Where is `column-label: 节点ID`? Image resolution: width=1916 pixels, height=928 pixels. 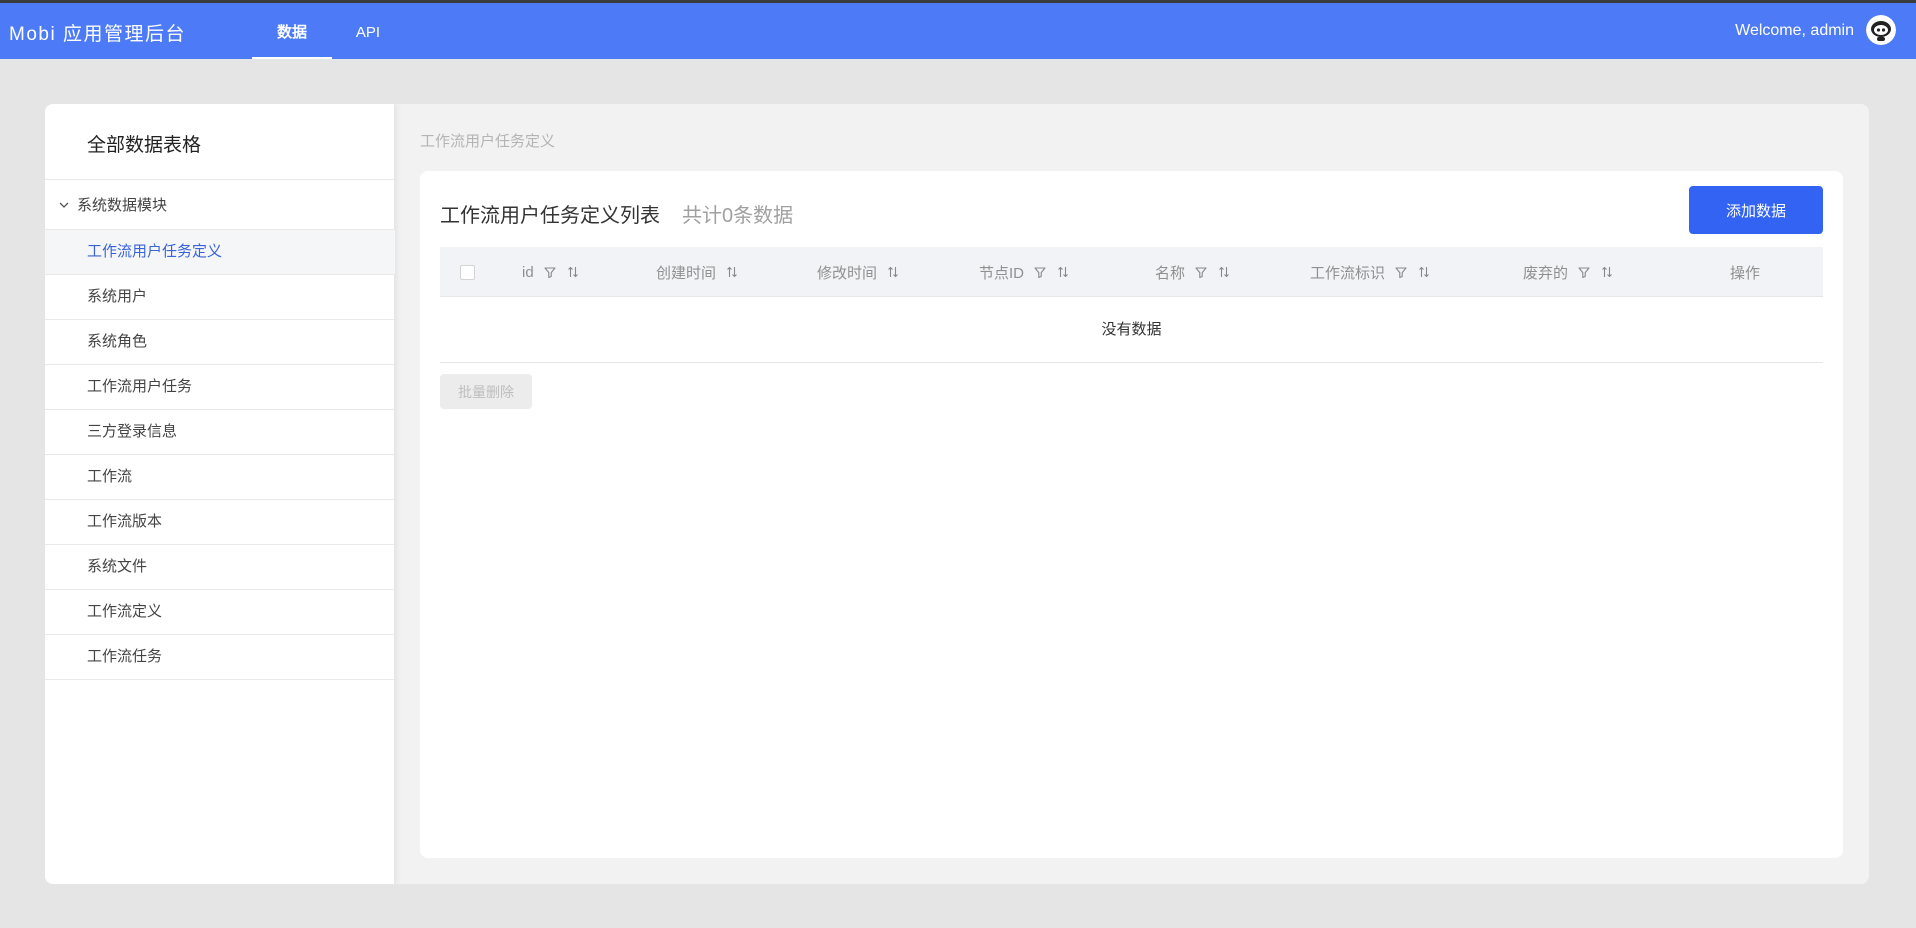
column-label: 节点ID is located at coordinates (1002, 273).